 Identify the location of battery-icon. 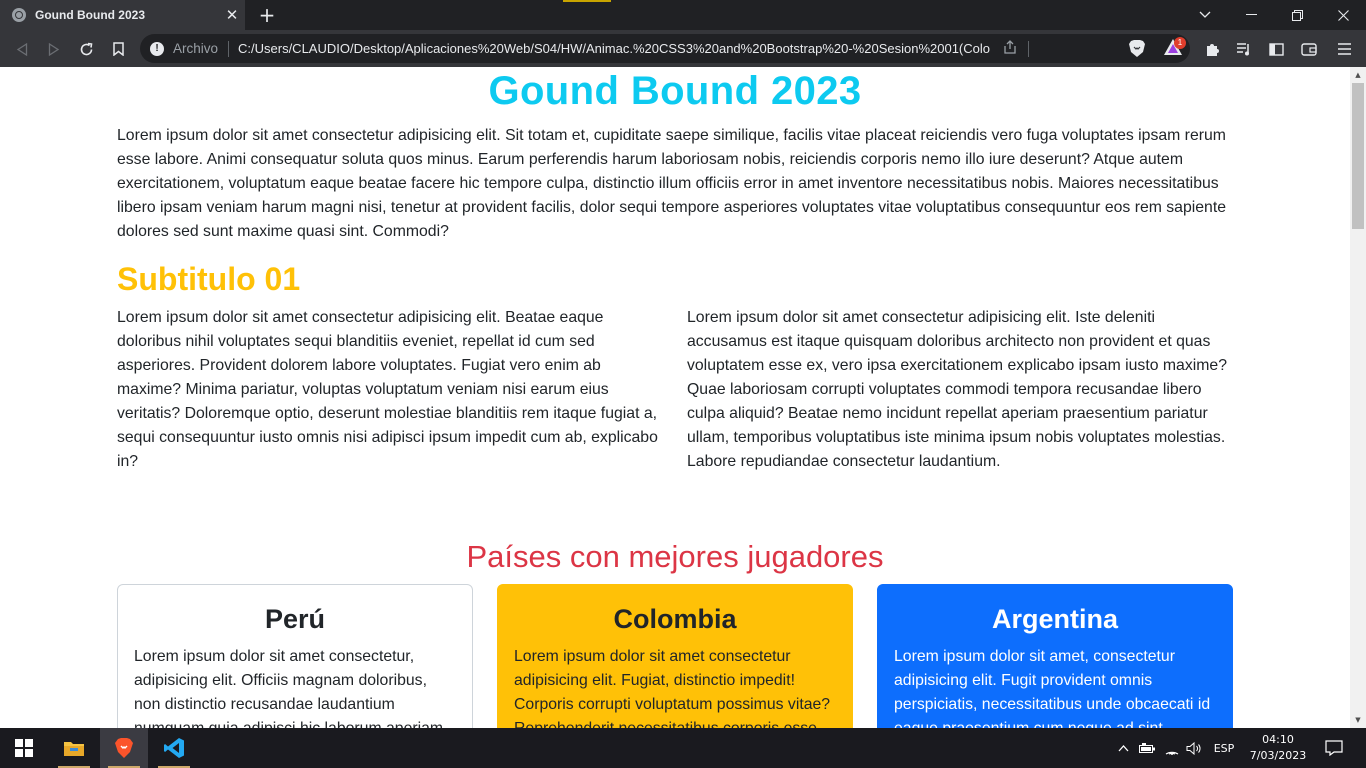
(1146, 747).